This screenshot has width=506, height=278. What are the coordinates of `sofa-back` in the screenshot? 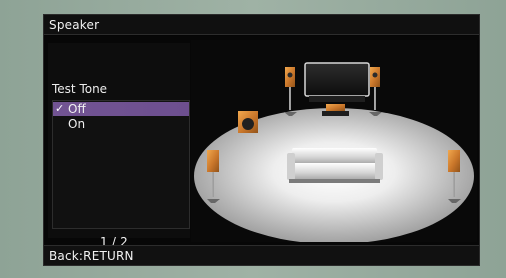 It's located at (334, 156).